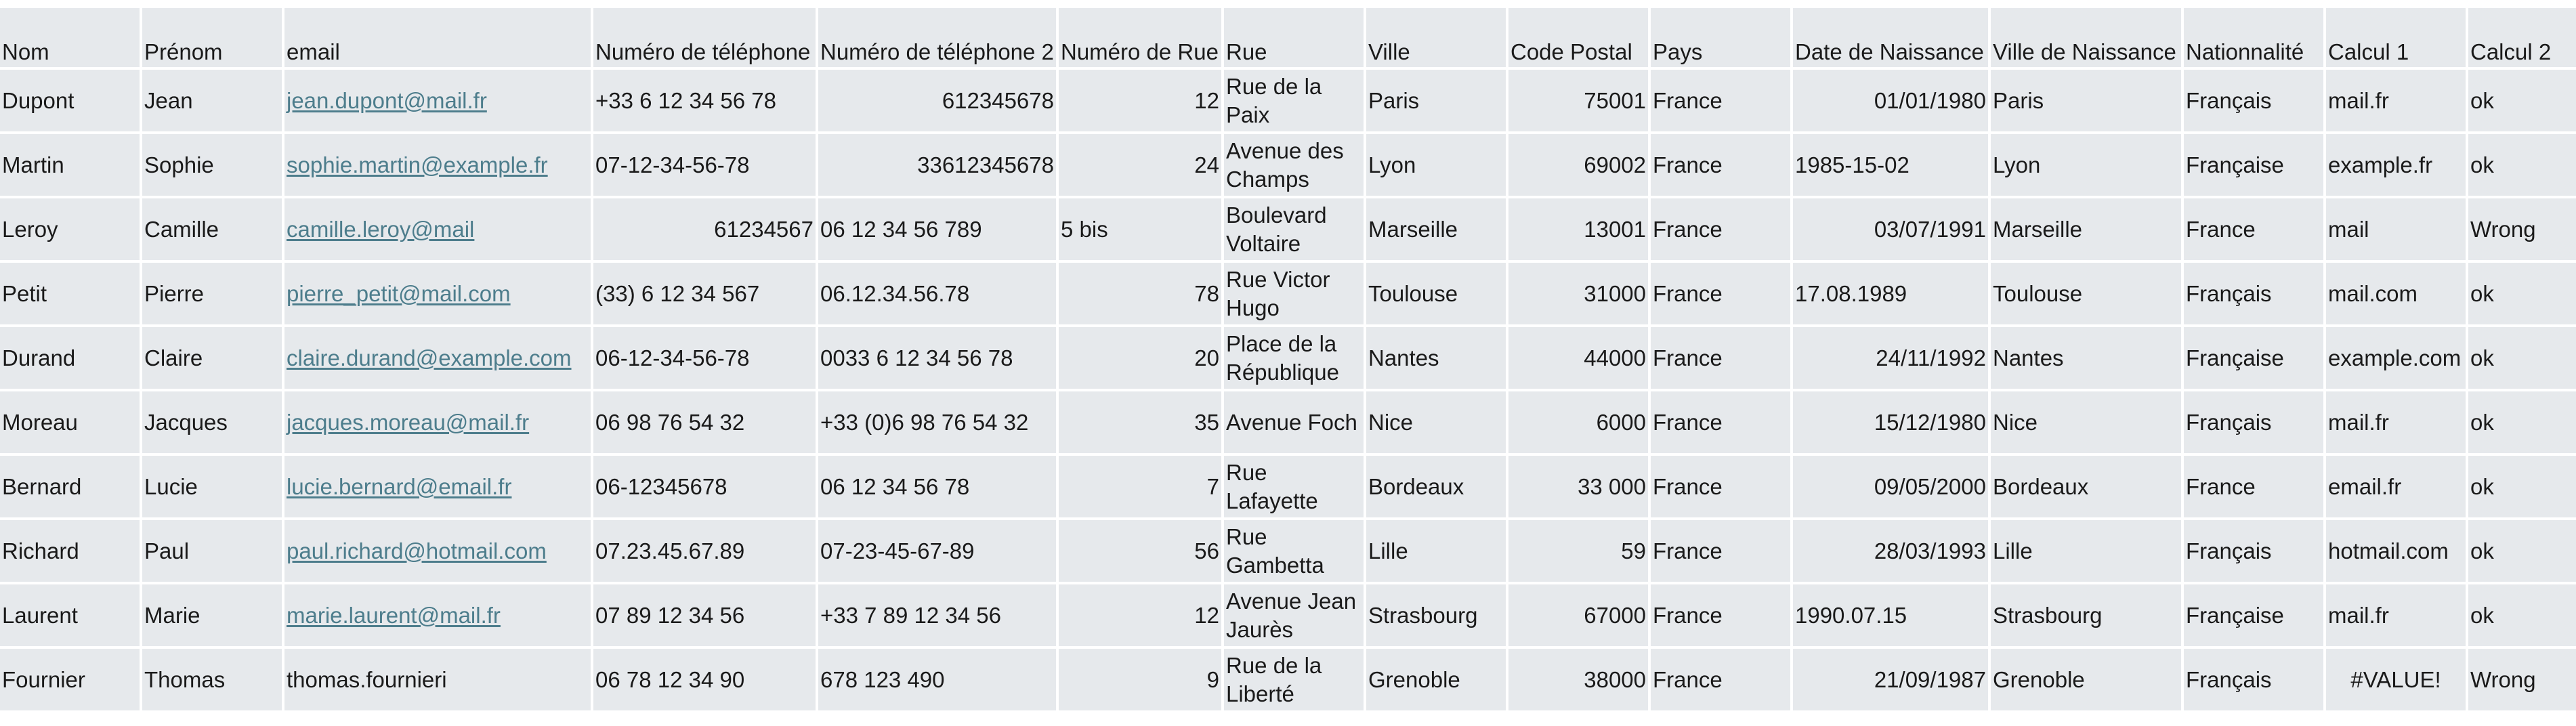 The height and width of the screenshot is (726, 2576). Describe the element at coordinates (1294, 229) in the screenshot. I see `cell-rue: Boulevard Voltaire` at that location.